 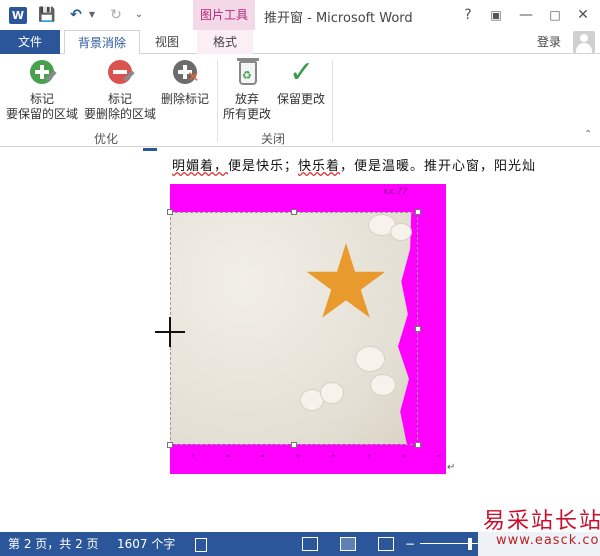 I want to click on ribbon-display-icon: ▣, so click(x=496, y=15).